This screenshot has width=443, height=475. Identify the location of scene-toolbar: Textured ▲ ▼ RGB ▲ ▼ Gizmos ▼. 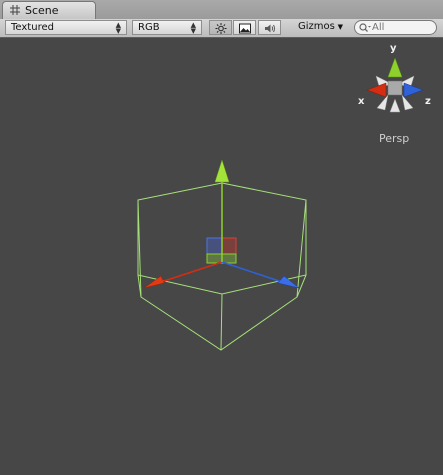
(221, 28).